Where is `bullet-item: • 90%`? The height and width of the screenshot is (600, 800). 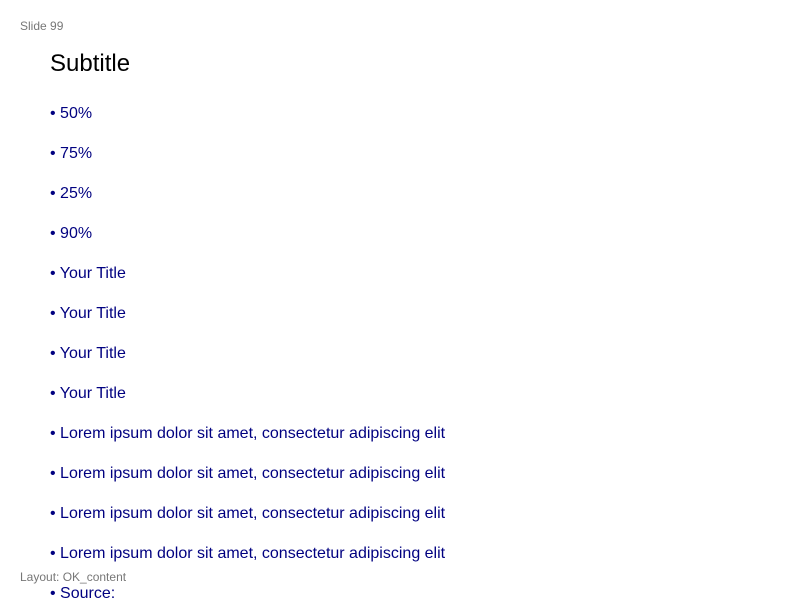
bullet-item: • 90% is located at coordinates (71, 233).